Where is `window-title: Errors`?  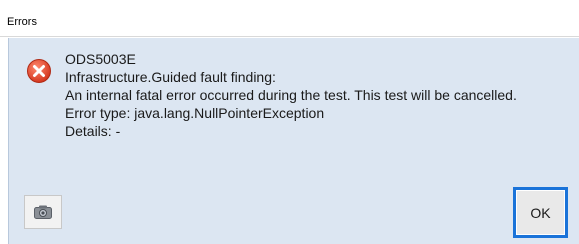
window-title: Errors is located at coordinates (22, 22).